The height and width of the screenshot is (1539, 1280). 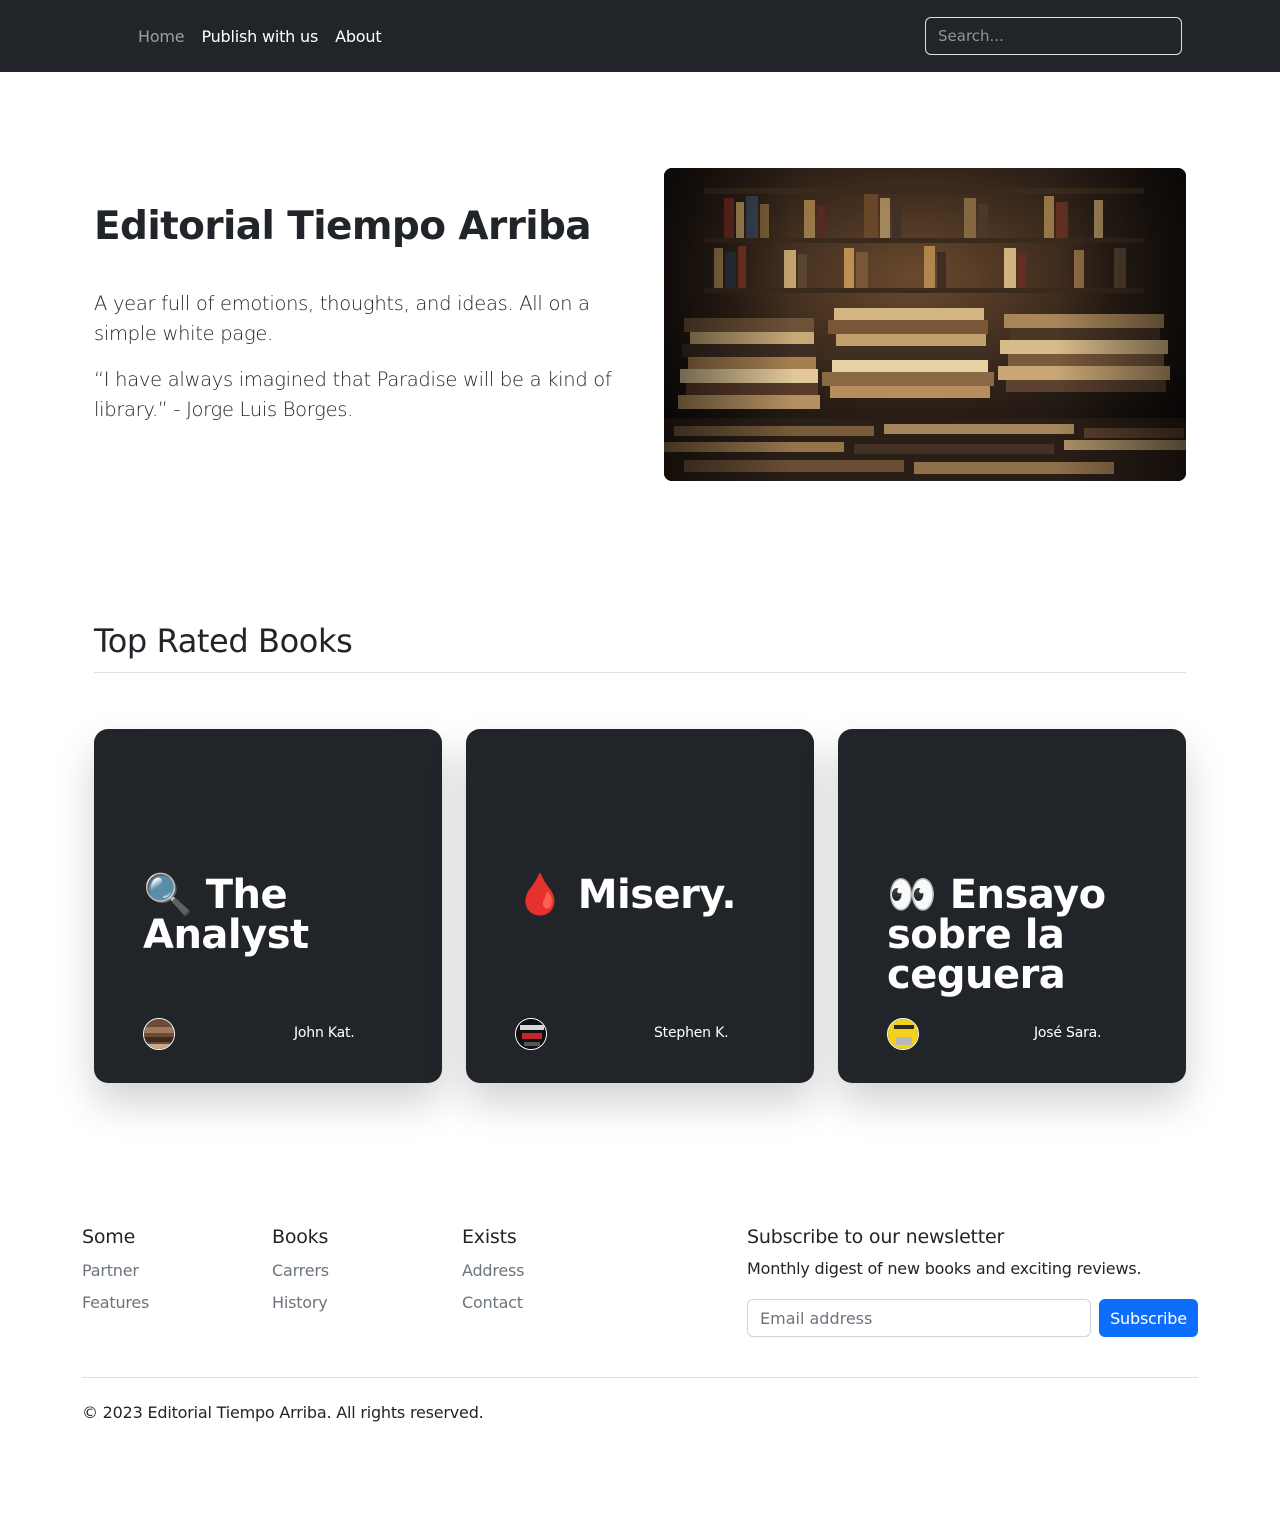 I want to click on footer-link-features: Features, so click(x=115, y=1303).